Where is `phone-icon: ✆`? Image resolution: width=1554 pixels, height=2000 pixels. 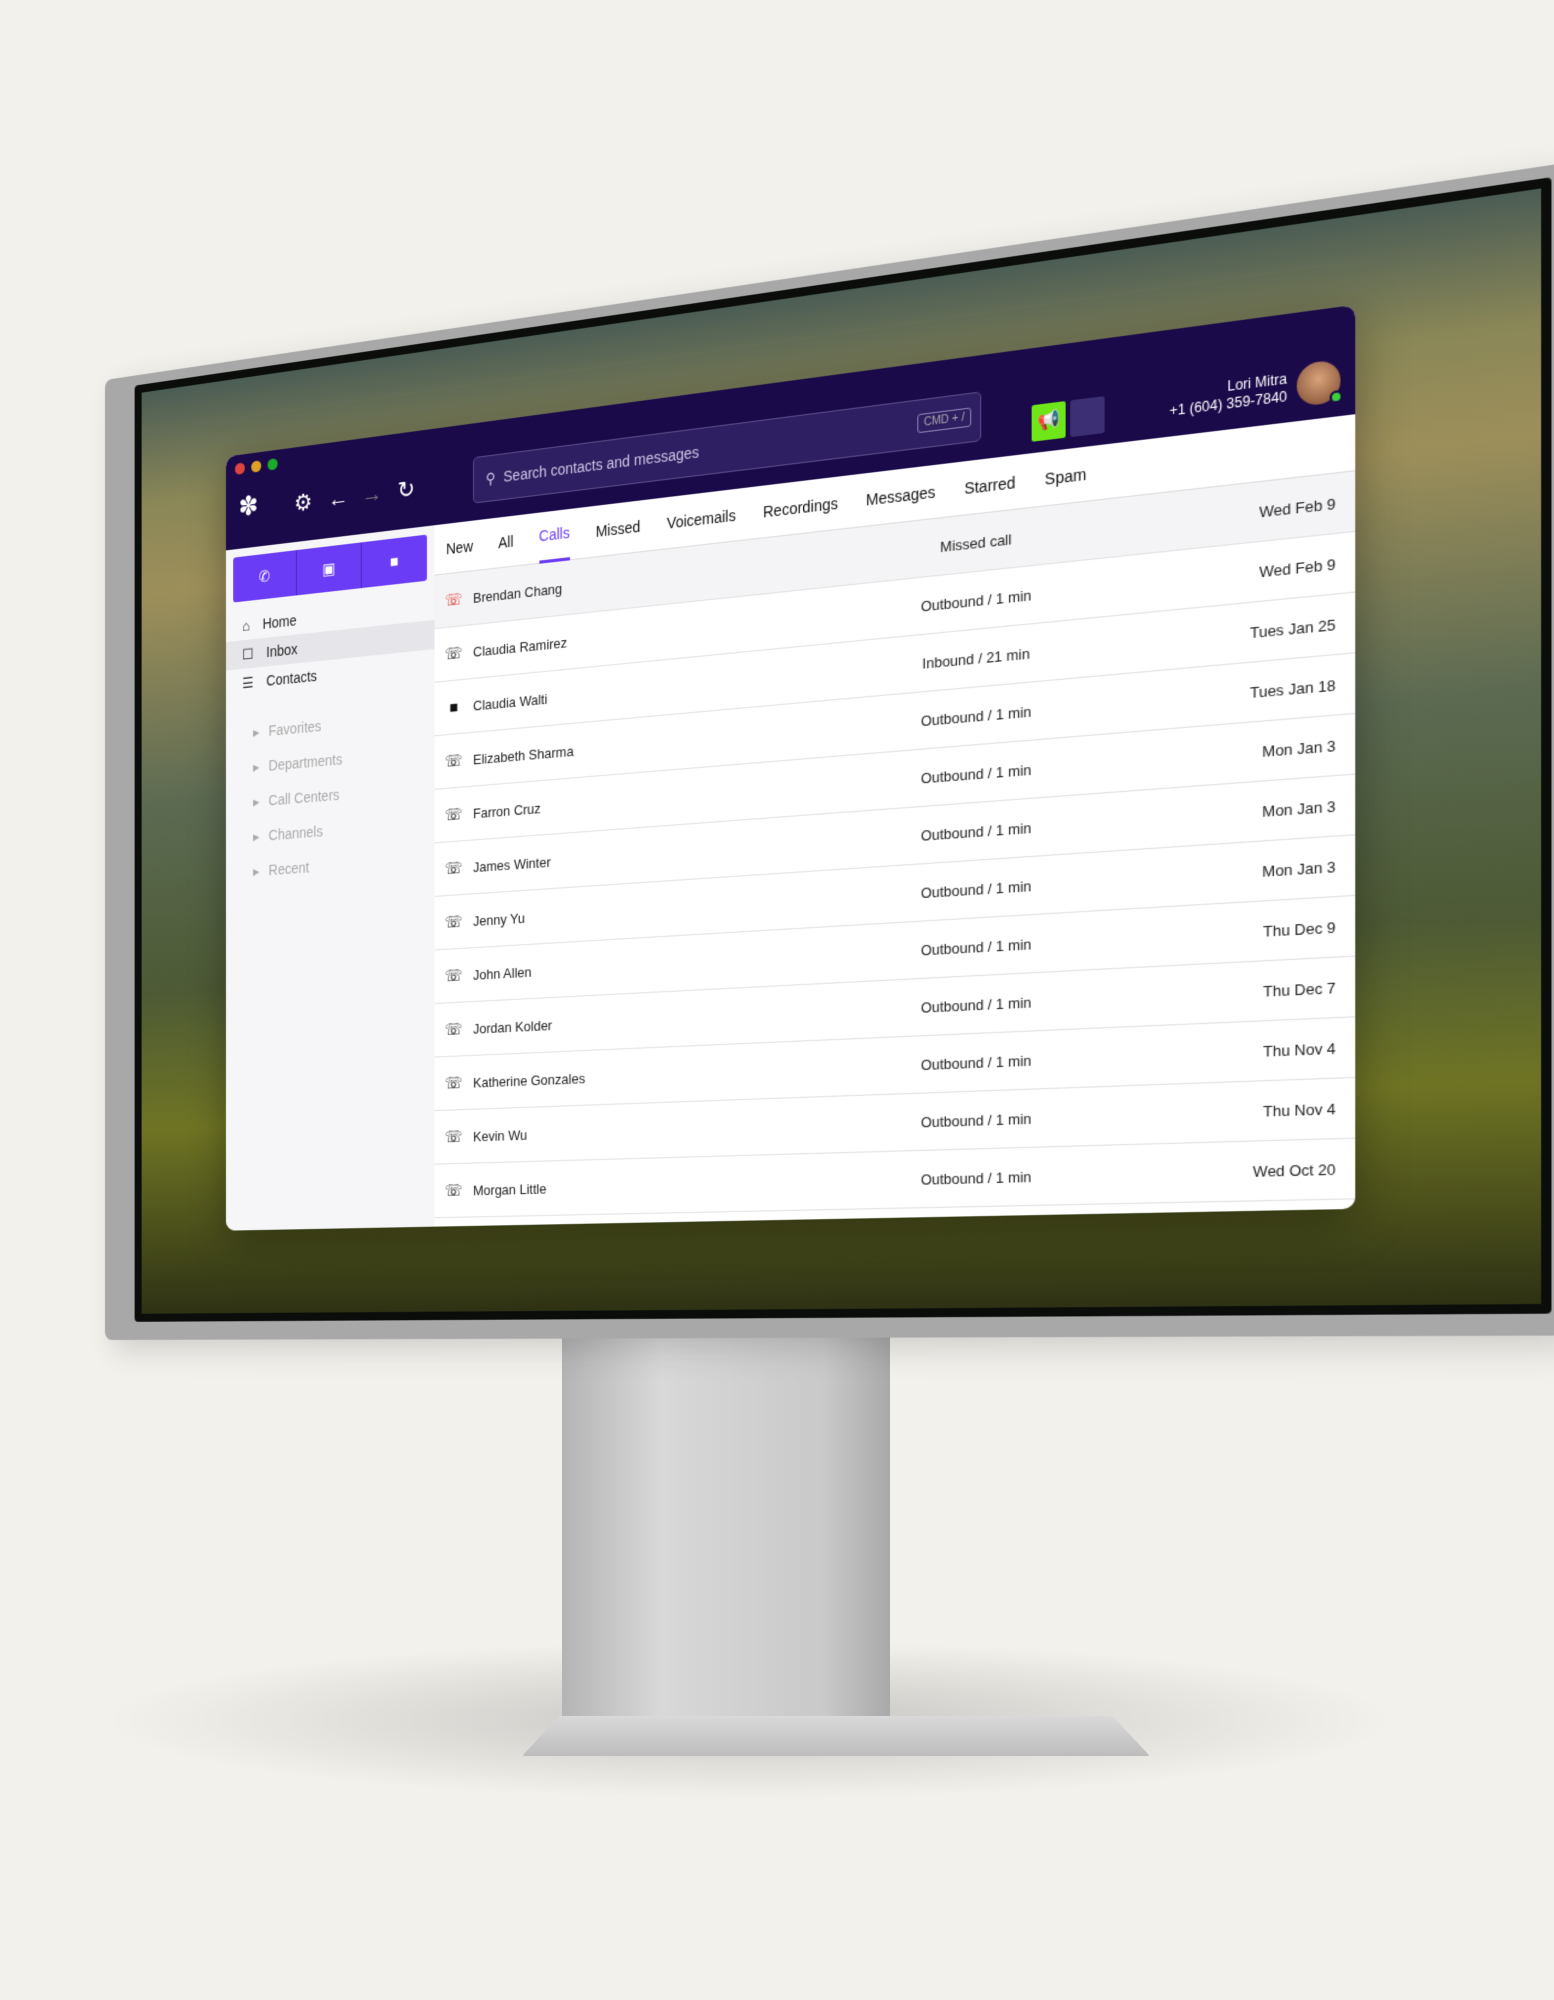 phone-icon: ✆ is located at coordinates (264, 577).